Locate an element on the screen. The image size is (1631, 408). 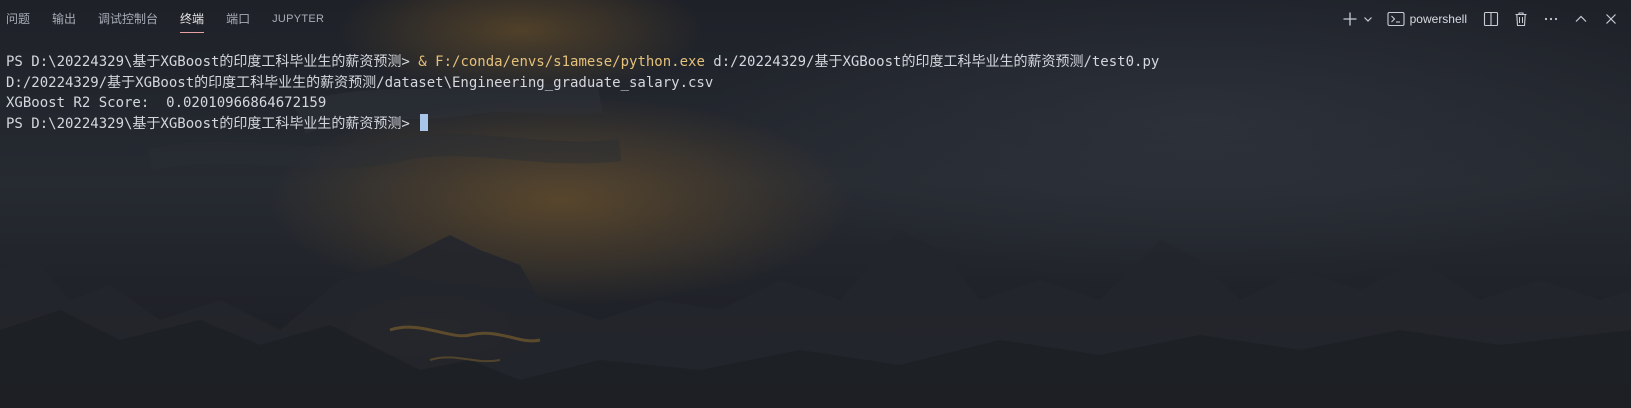
terminal-icon is located at coordinates (1396, 19).